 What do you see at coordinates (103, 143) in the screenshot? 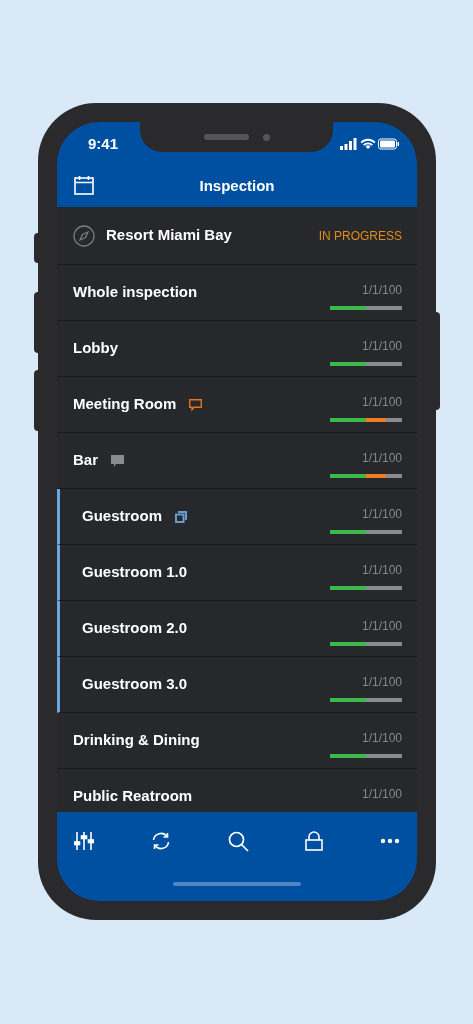
I see `status-time: 9:41` at bounding box center [103, 143].